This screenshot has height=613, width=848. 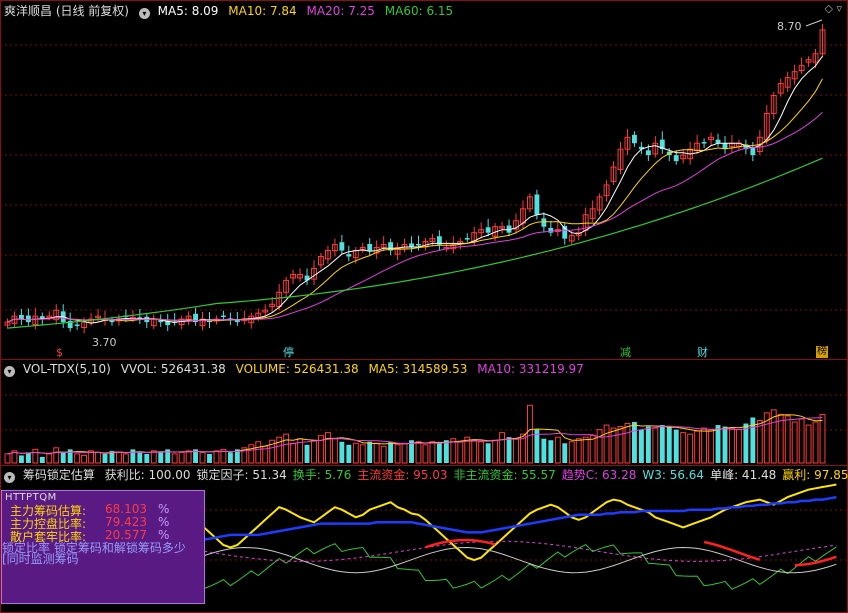 I want to click on low-price-label: 3.70, so click(x=104, y=342).